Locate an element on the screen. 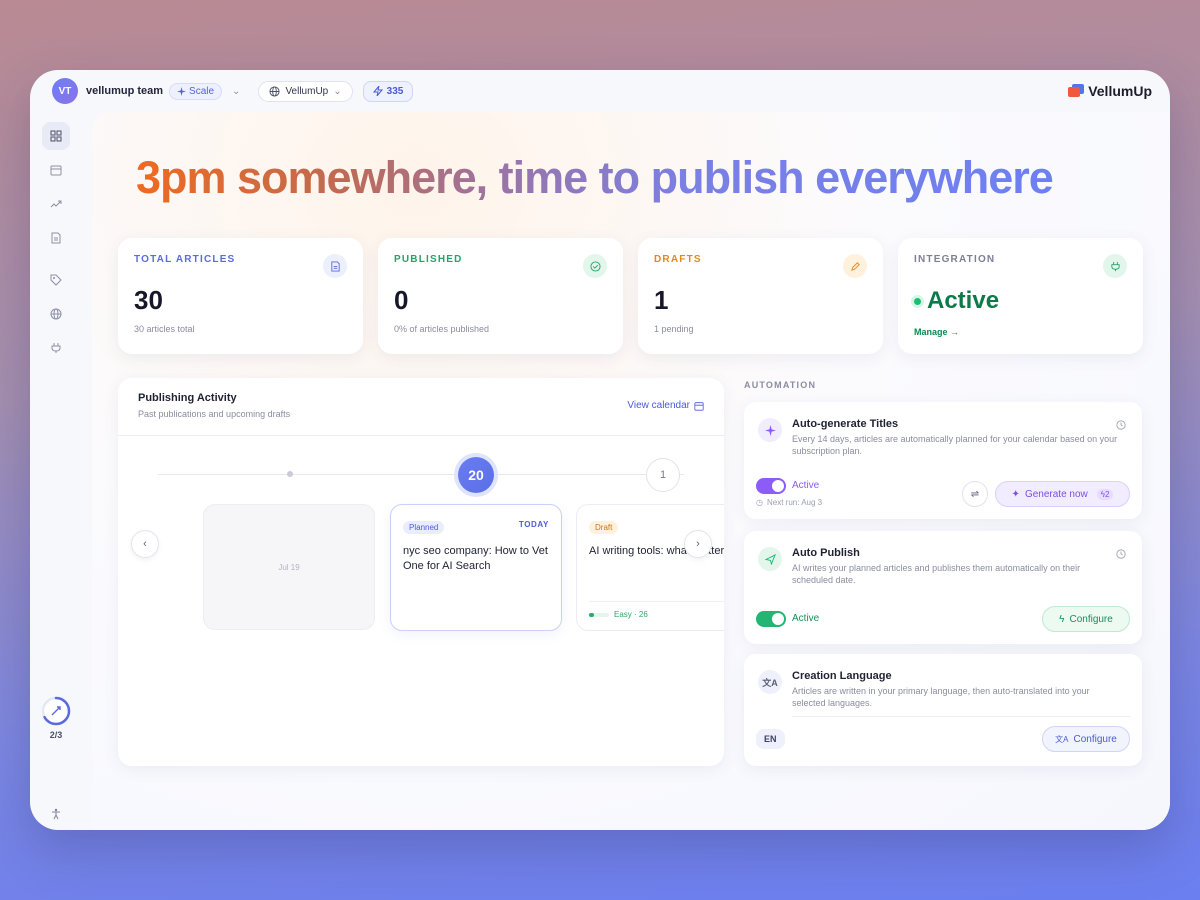 This screenshot has width=1200, height=900. next-run-text: Next run: Aug 3 is located at coordinates (794, 502).